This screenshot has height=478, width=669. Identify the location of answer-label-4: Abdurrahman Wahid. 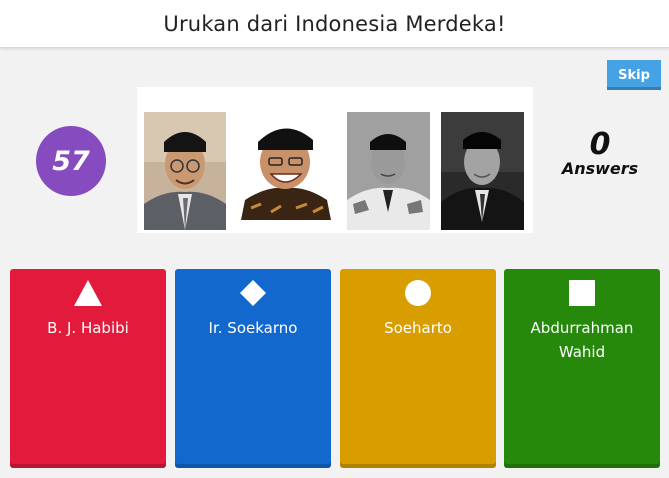
(582, 340).